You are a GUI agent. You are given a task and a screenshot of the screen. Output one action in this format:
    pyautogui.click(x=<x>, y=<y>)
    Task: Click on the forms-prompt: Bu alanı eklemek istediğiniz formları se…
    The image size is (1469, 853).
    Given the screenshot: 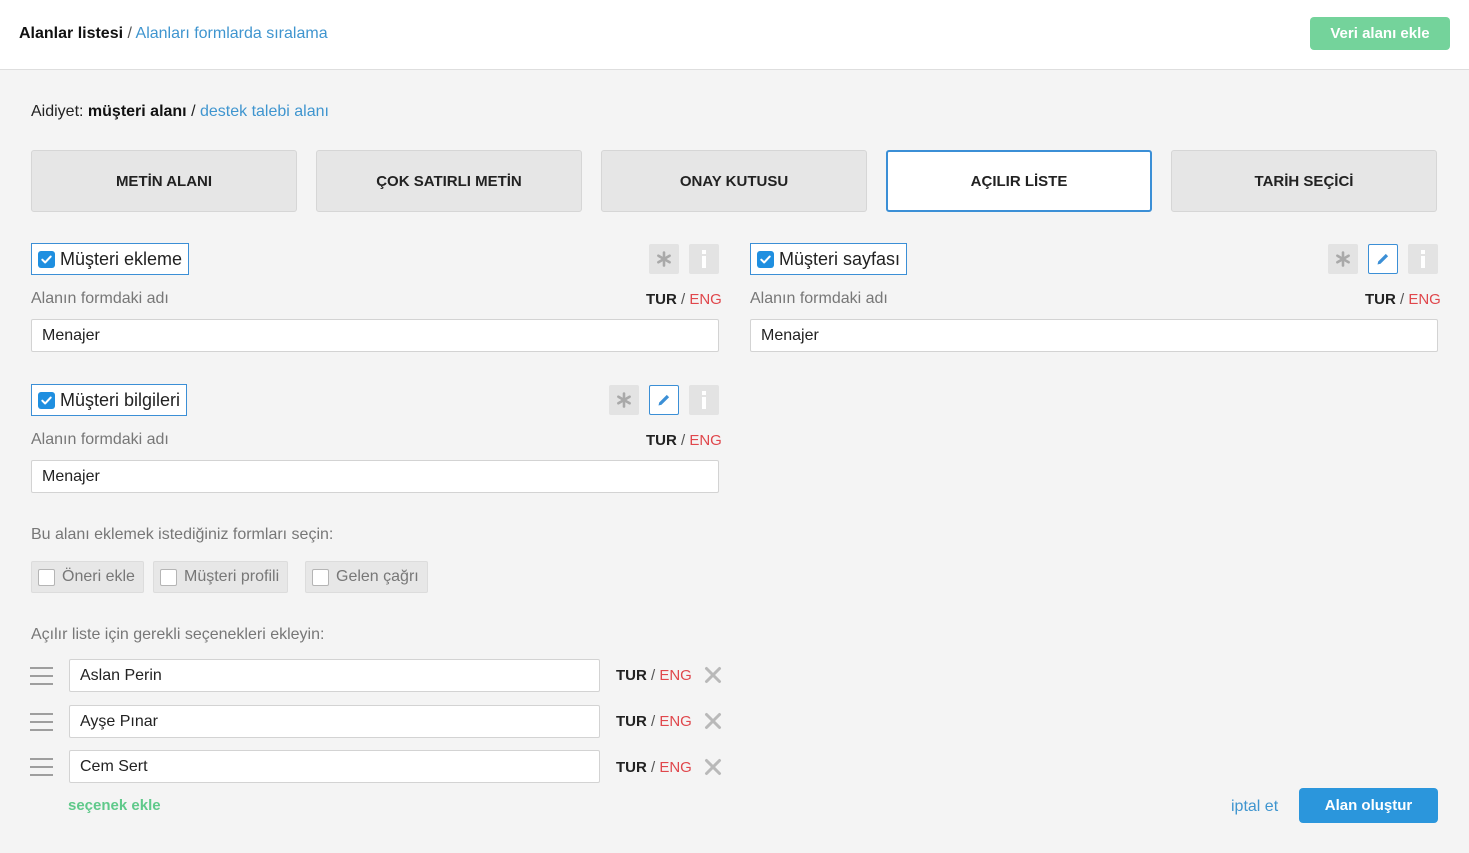 What is the action you would take?
    pyautogui.click(x=182, y=534)
    